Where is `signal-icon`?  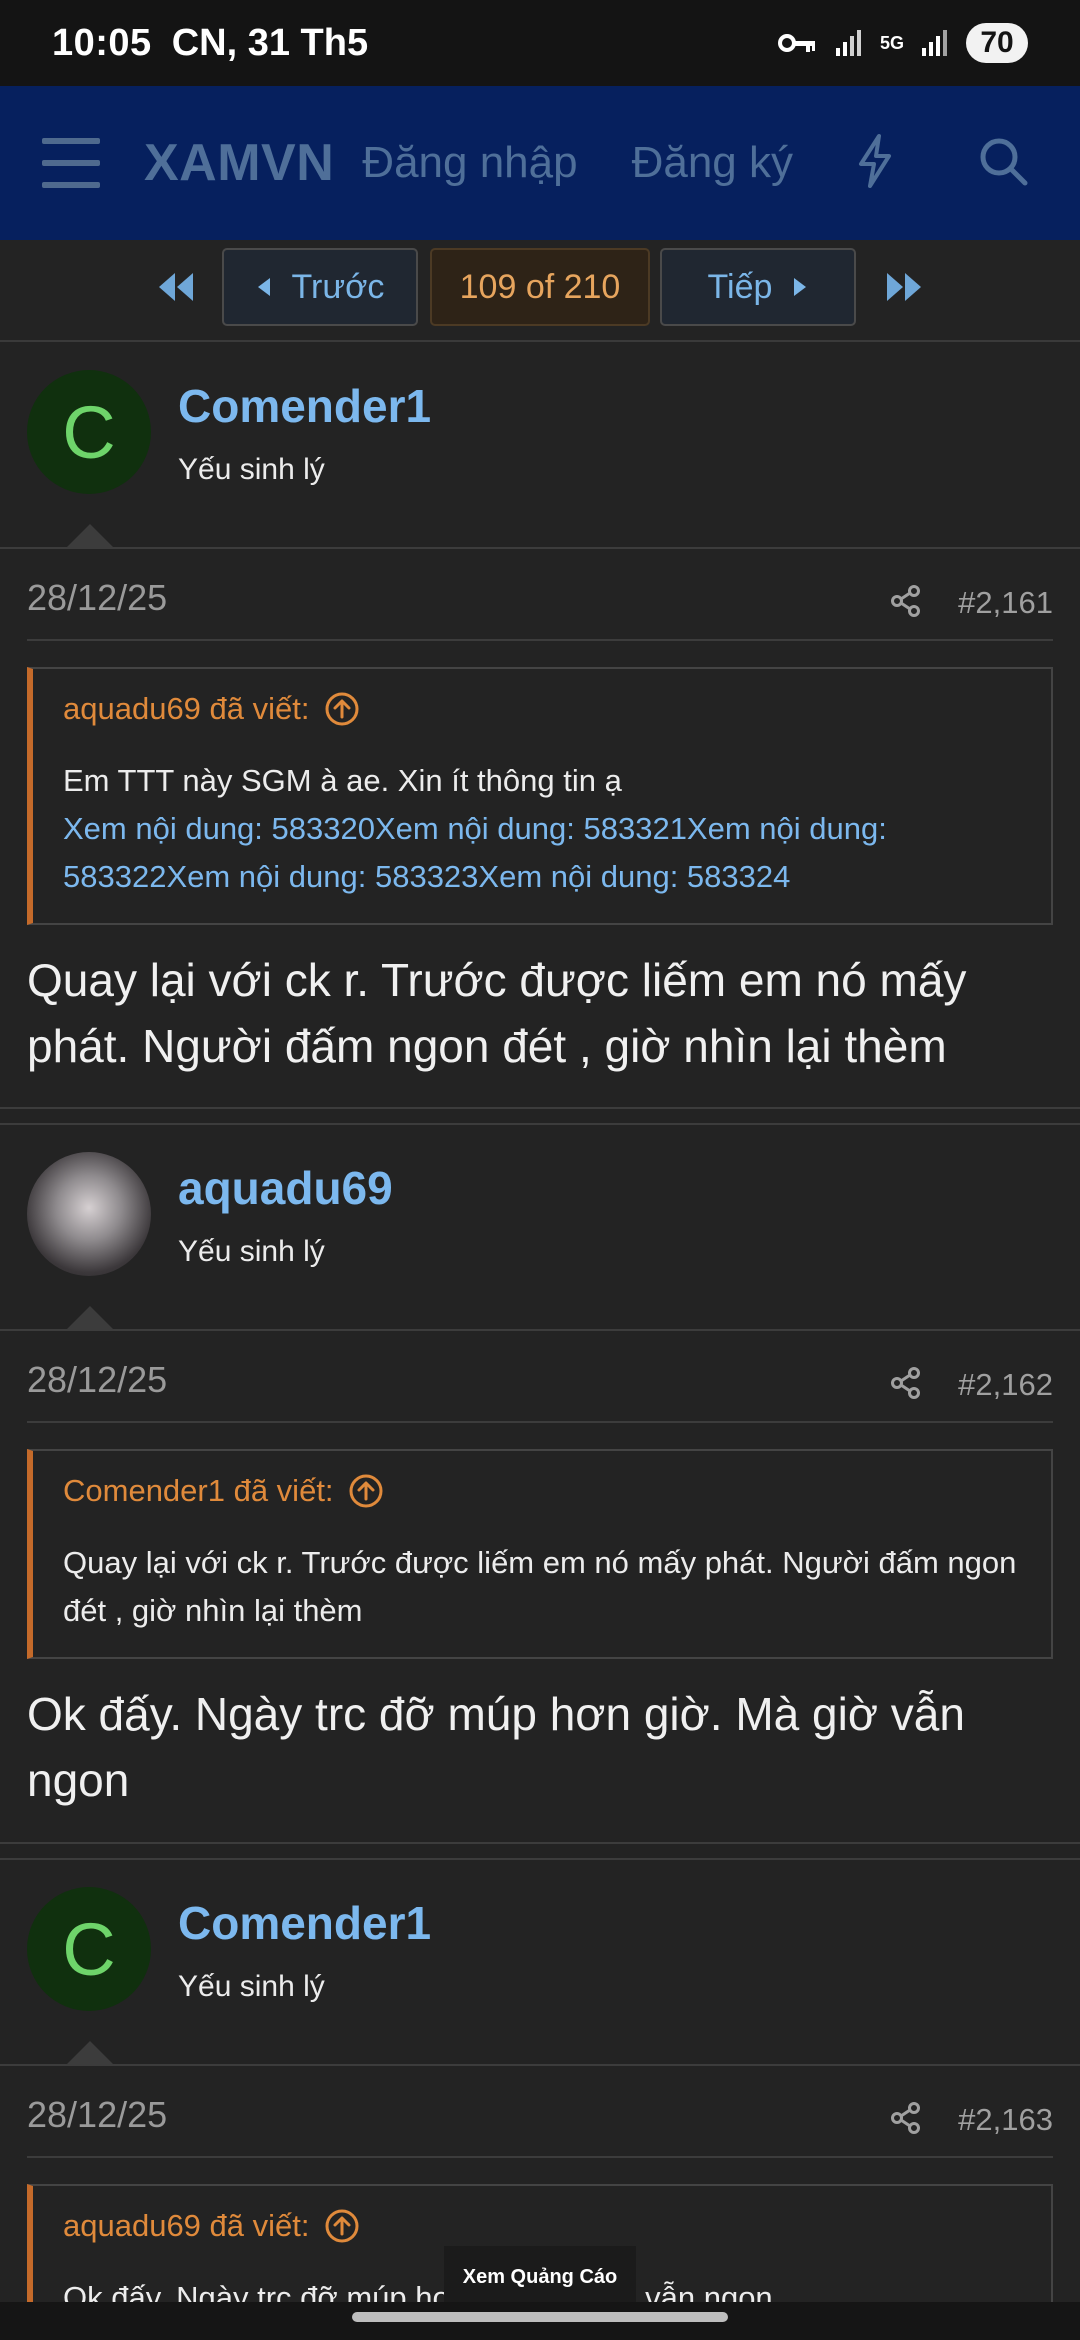
signal-icon is located at coordinates (849, 43).